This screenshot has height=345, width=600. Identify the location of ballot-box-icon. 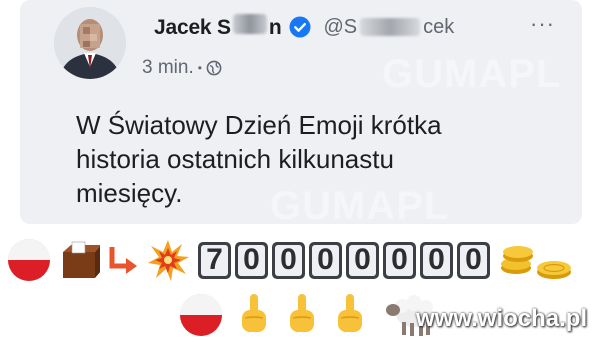
(81, 259).